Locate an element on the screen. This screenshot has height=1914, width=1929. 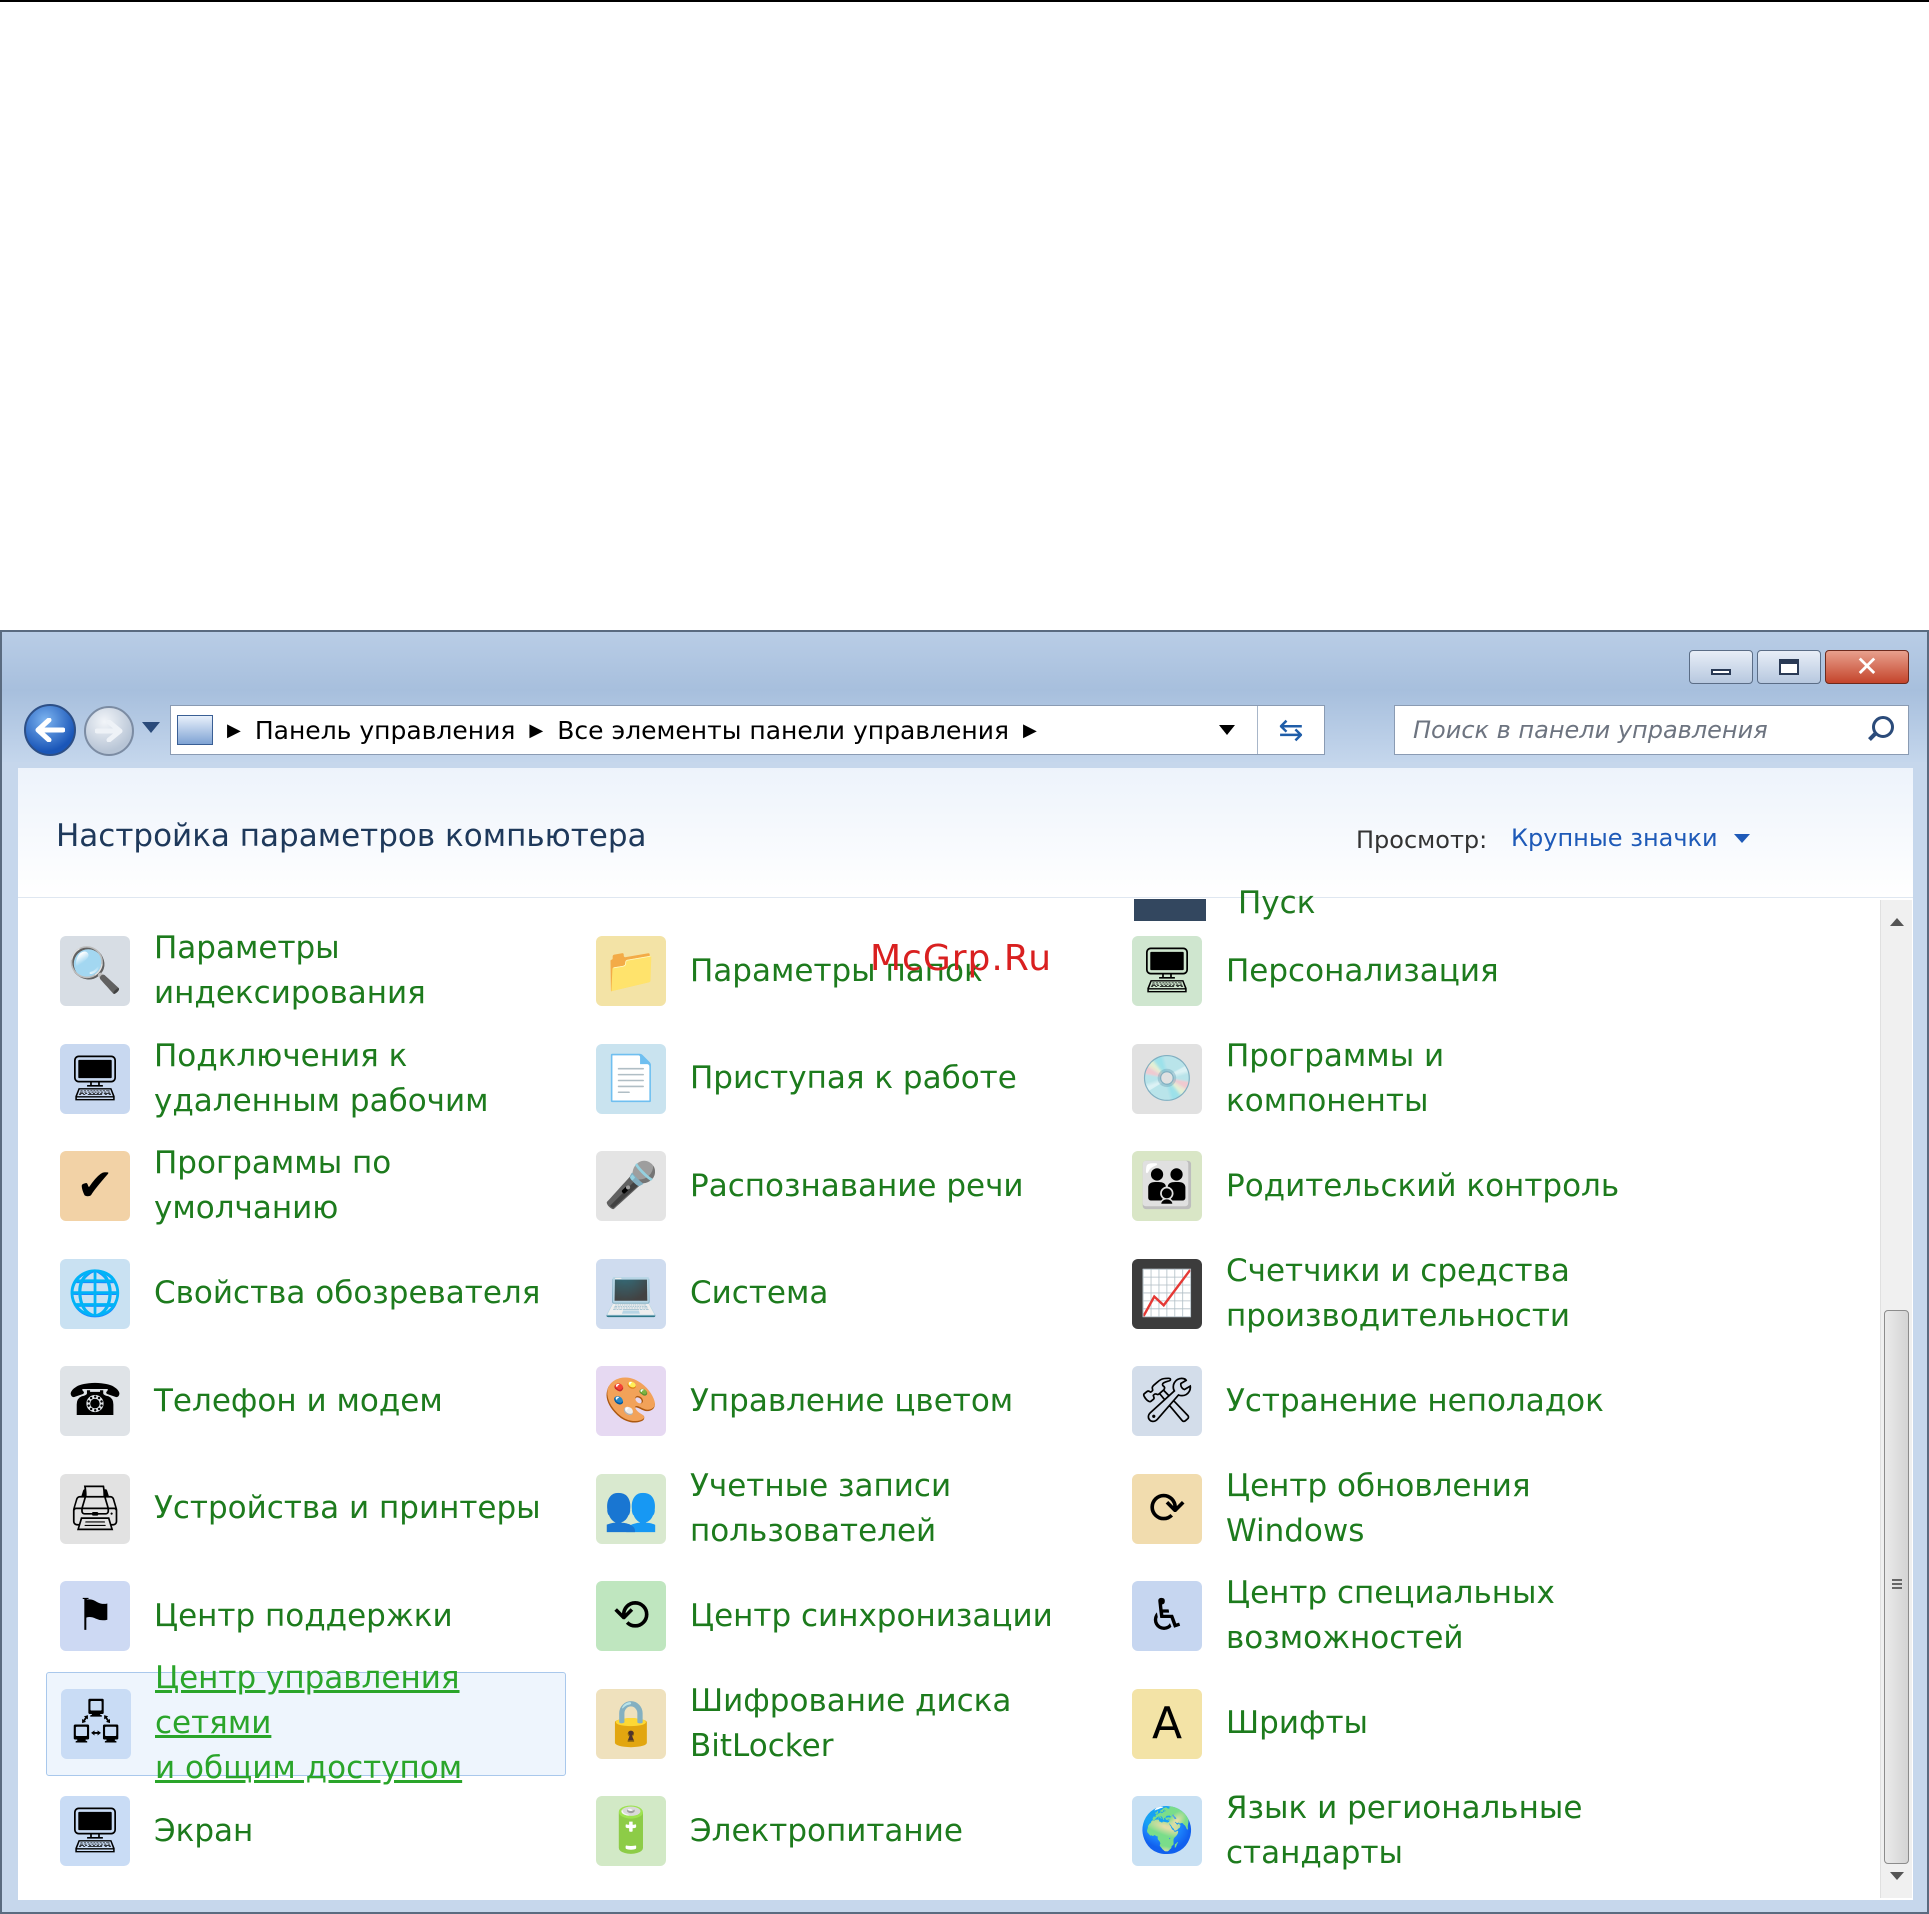
view-mode-dropdown: Крупные значки is located at coordinates (1630, 838).